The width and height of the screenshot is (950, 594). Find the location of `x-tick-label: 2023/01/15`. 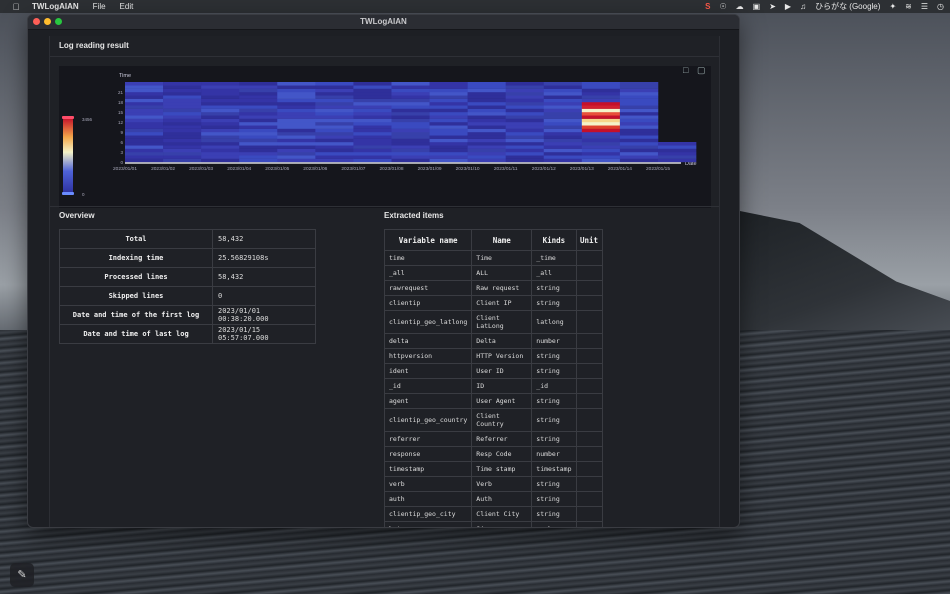

x-tick-label: 2023/01/15 is located at coordinates (658, 169).